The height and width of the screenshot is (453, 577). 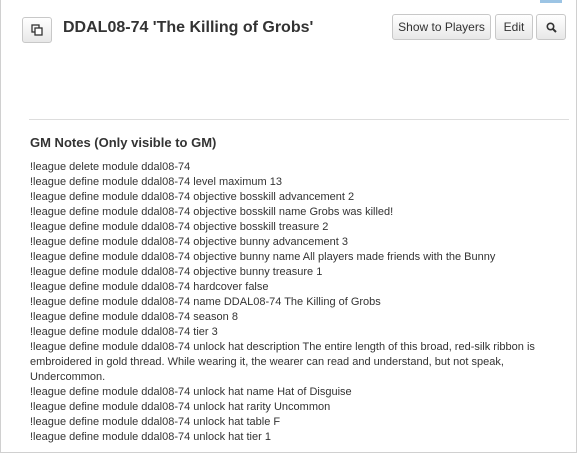 What do you see at coordinates (551, 1) in the screenshot?
I see `window-accent` at bounding box center [551, 1].